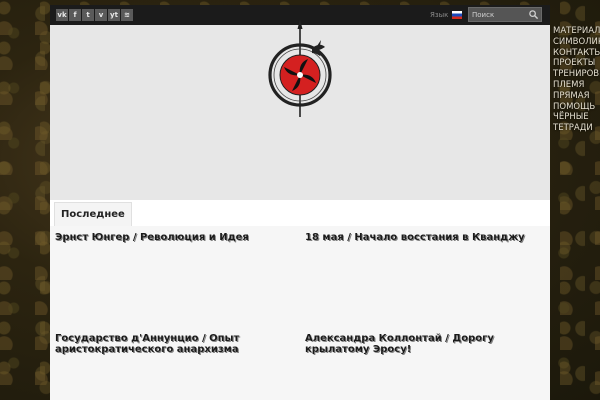 This screenshot has width=600, height=400. Describe the element at coordinates (175, 237) in the screenshot. I see `post-title-1: Эрнст Юнгер / Революция и Идея` at that location.